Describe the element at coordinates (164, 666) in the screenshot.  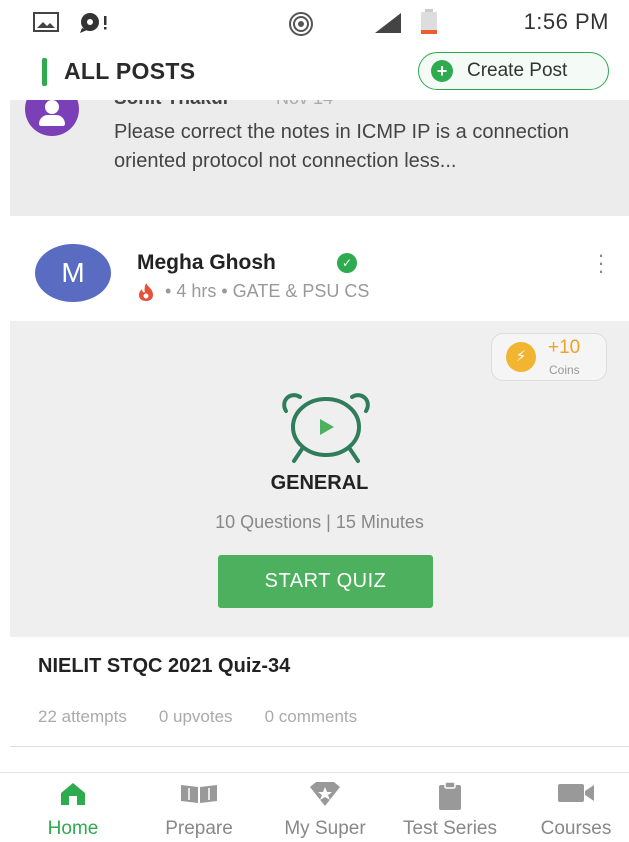
I see `quiz-title: NIELIT STQC 2021 Quiz-34` at that location.